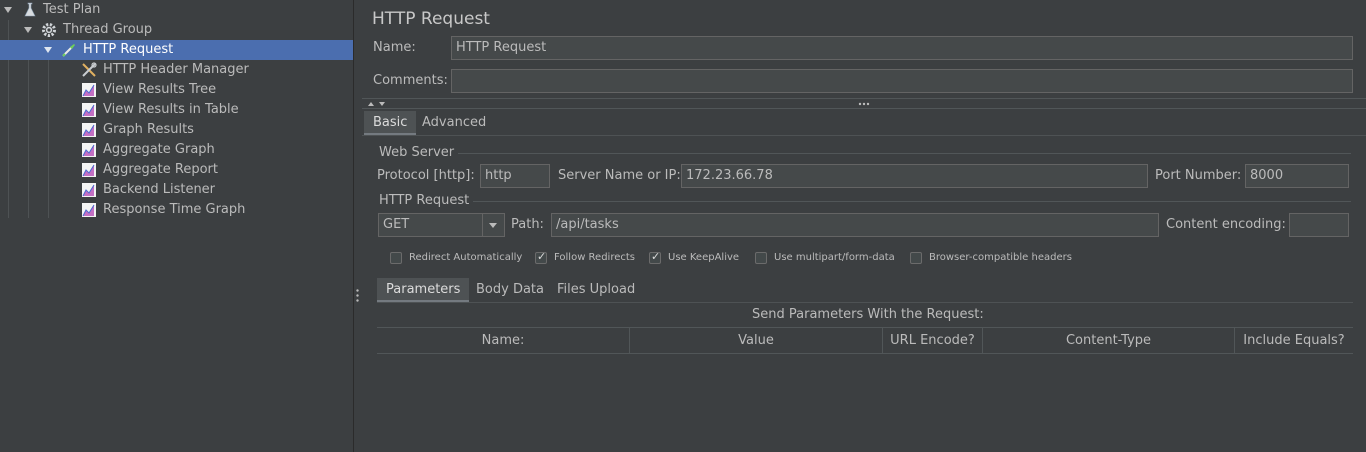  I want to click on tree-item-aggregate-report: Aggregate Report, so click(176, 170).